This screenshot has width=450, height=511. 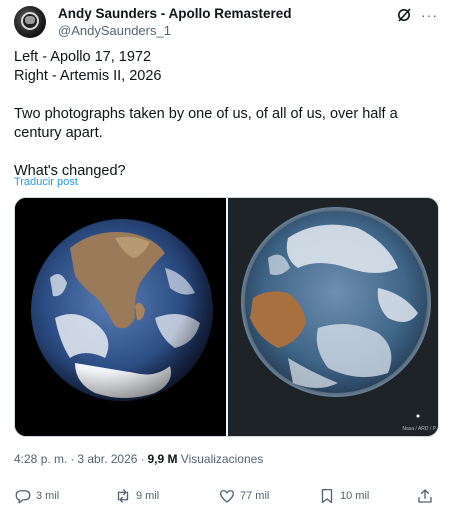 I want to click on views-count: 9,9 M, so click(x=162, y=459).